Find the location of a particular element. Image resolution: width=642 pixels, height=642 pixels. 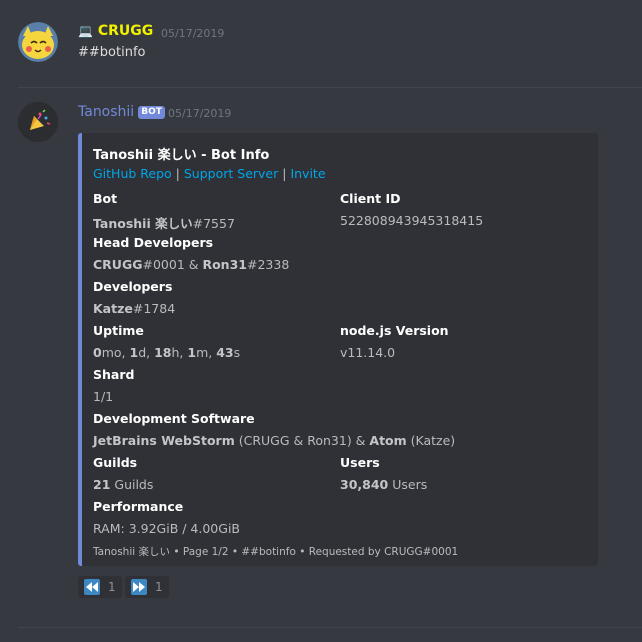

software-2-rest: (Katze) is located at coordinates (431, 440).